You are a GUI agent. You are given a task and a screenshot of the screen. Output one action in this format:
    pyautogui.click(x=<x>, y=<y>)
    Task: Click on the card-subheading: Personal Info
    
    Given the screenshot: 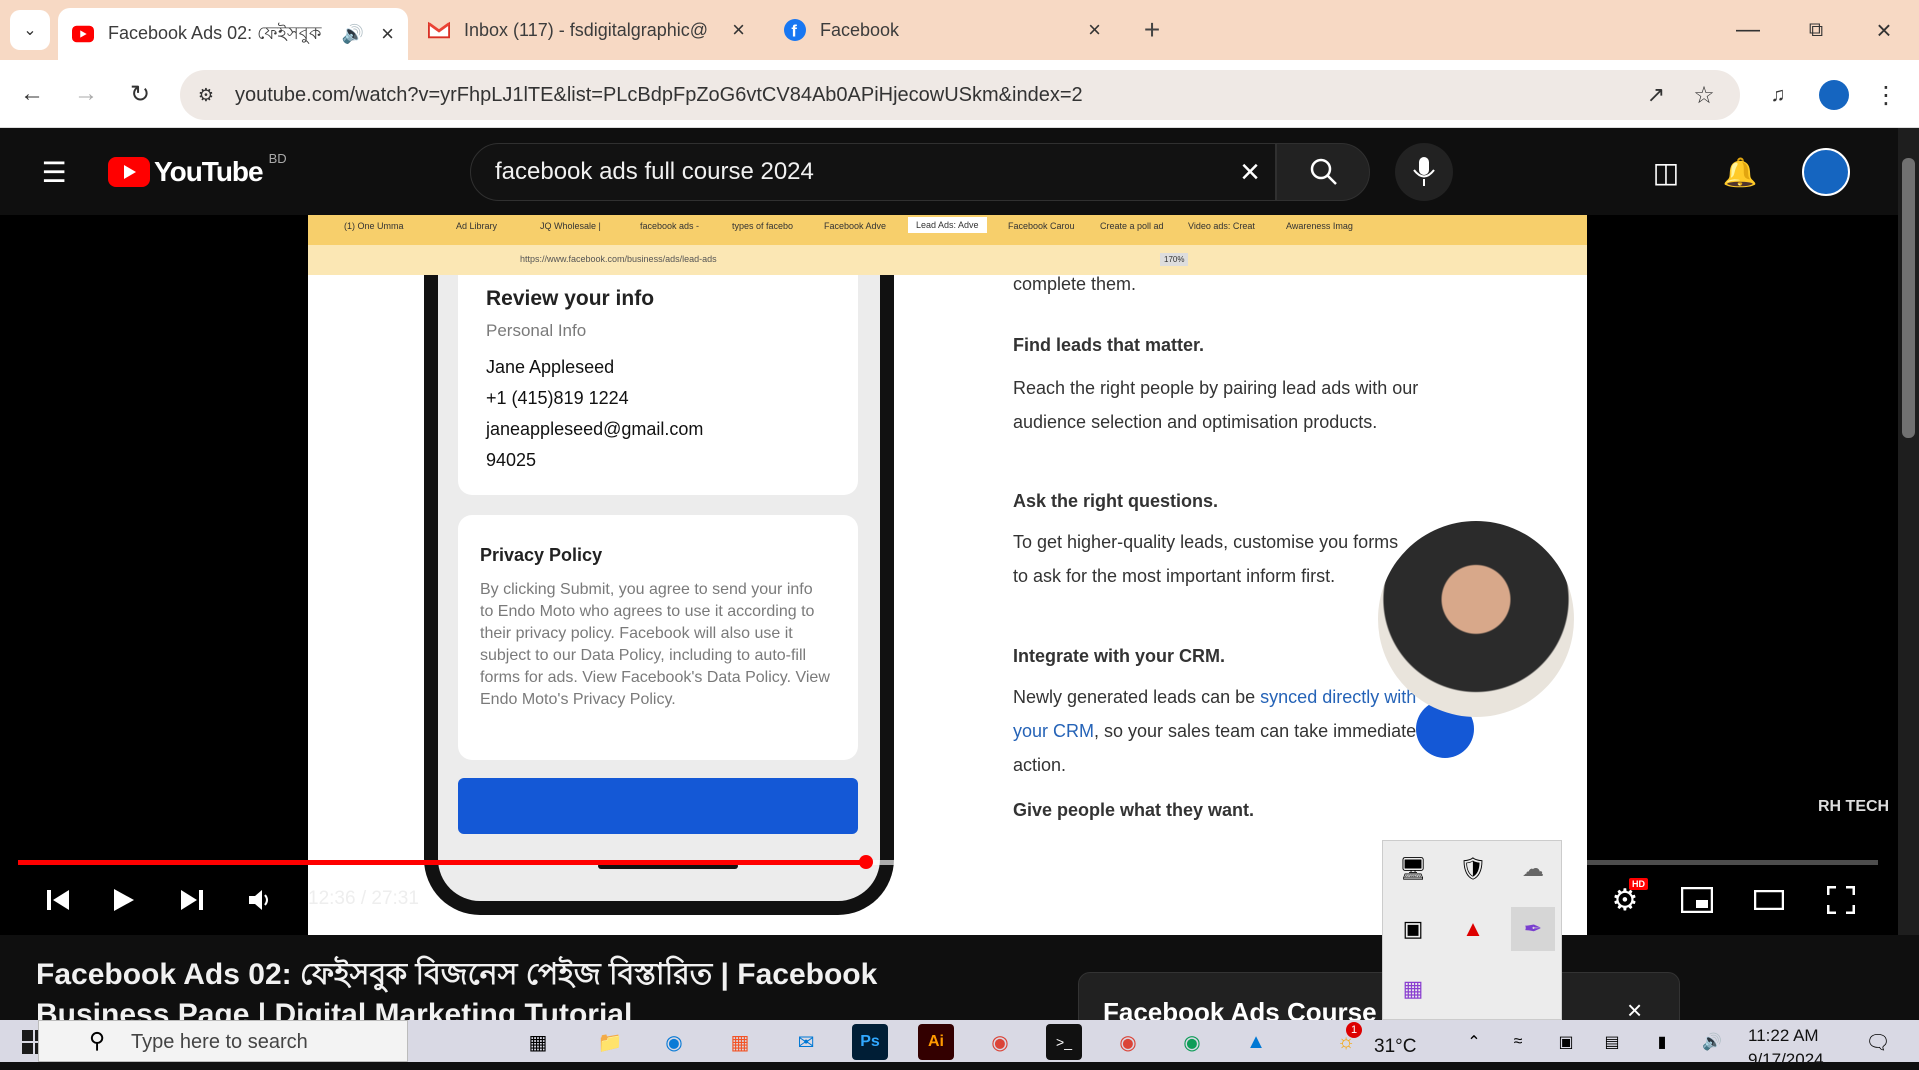 What is the action you would take?
    pyautogui.click(x=536, y=330)
    